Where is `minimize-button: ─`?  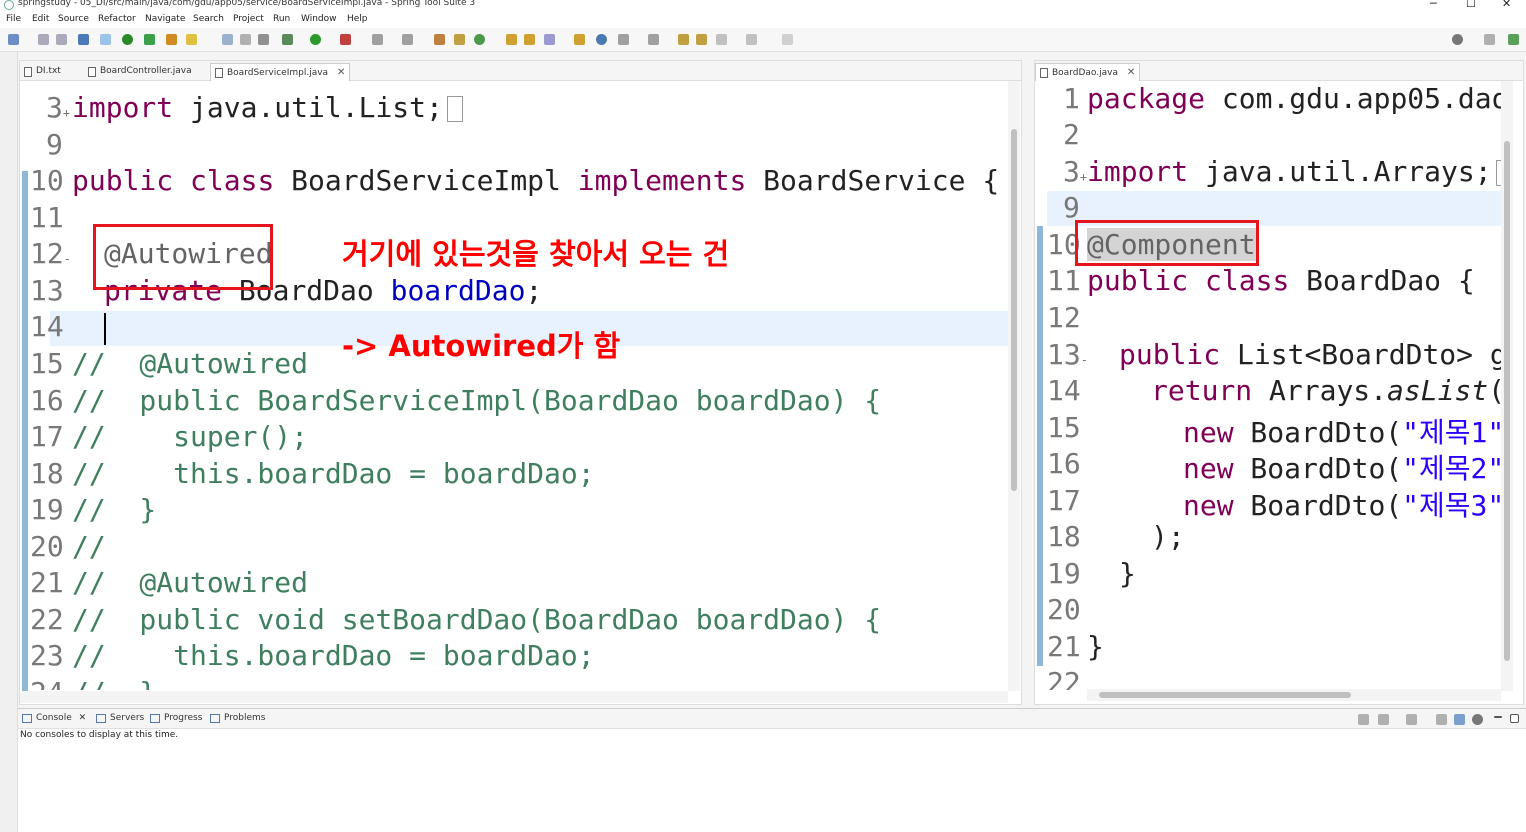
minimize-button: ─ is located at coordinates (1433, 5).